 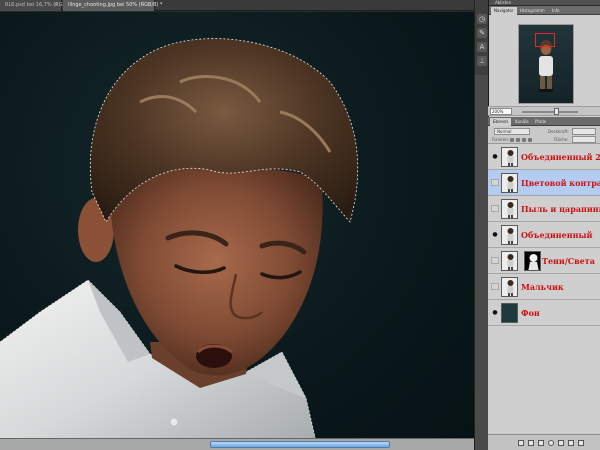 What do you see at coordinates (482, 33) in the screenshot?
I see `brush-icon: ✎` at bounding box center [482, 33].